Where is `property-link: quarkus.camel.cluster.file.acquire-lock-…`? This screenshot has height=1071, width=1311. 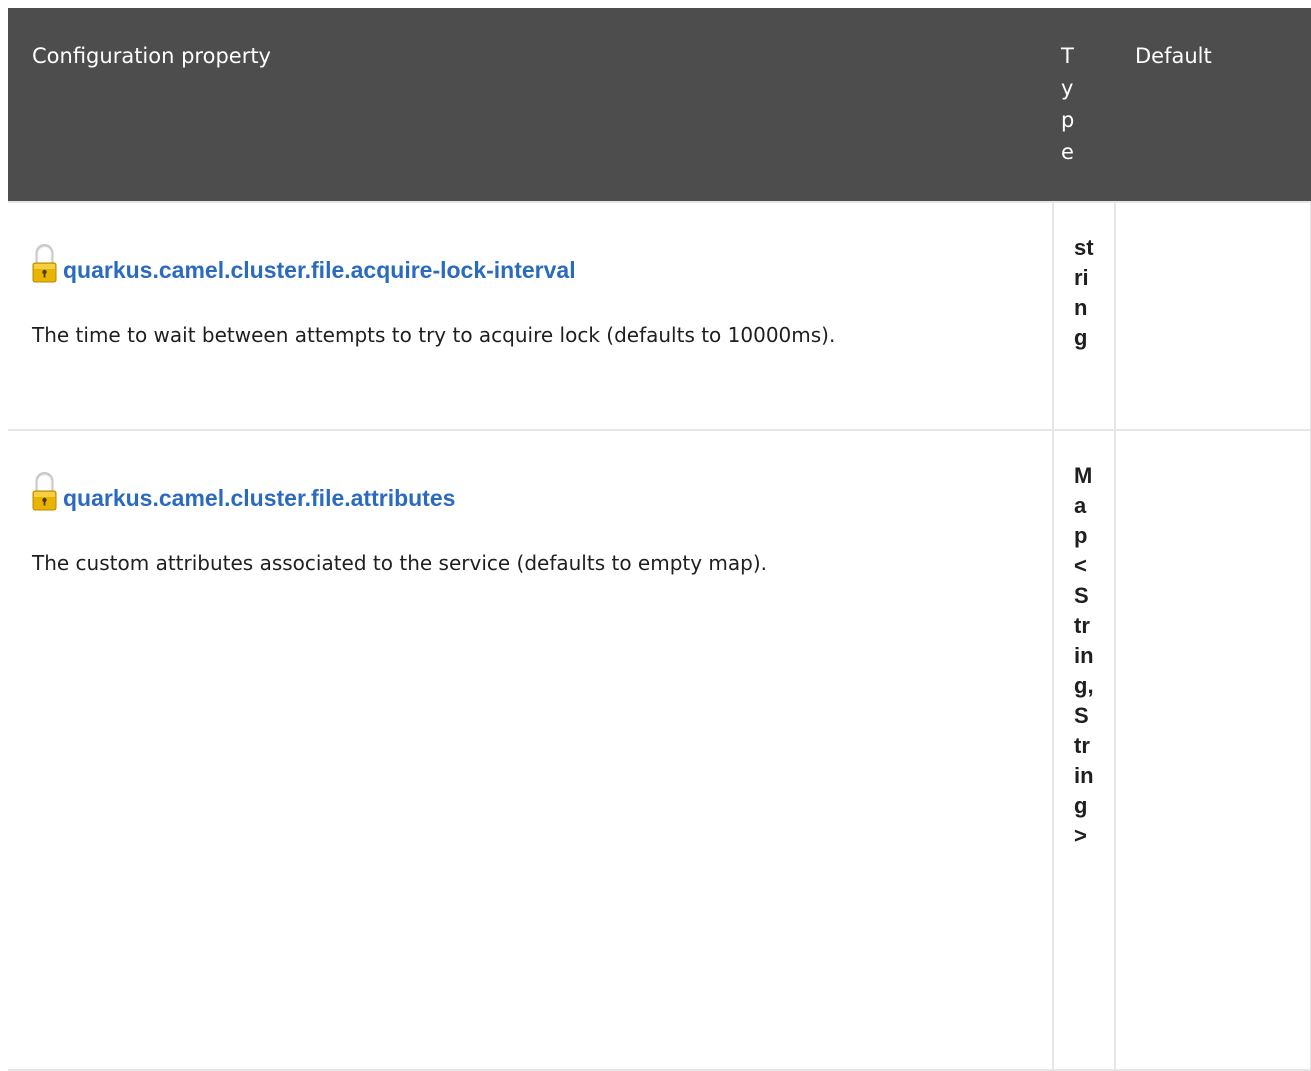
property-link: quarkus.camel.cluster.file.acquire-lock-… is located at coordinates (319, 270).